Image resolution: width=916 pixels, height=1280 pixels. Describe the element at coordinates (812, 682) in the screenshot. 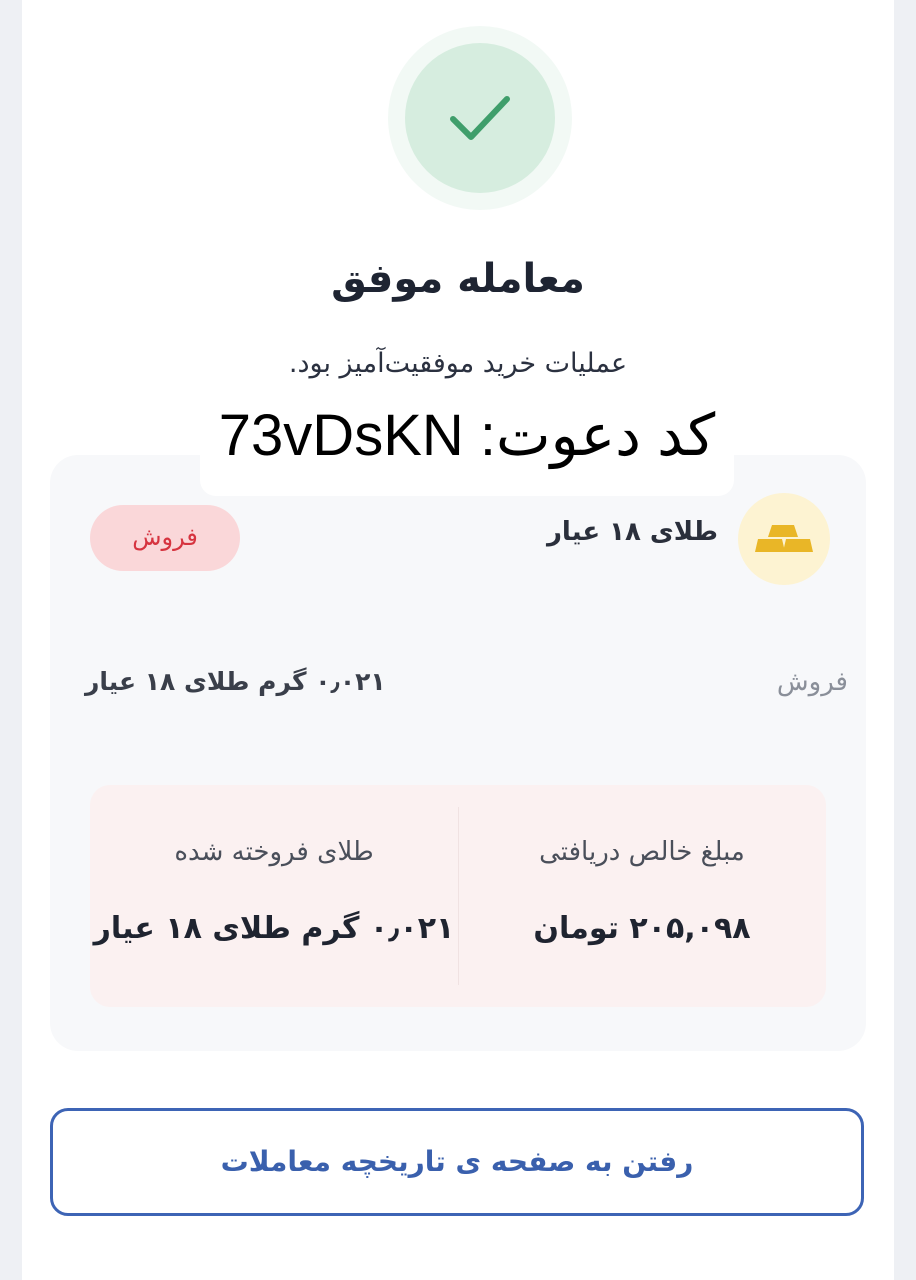

I see `trade-type-label: فروش` at that location.